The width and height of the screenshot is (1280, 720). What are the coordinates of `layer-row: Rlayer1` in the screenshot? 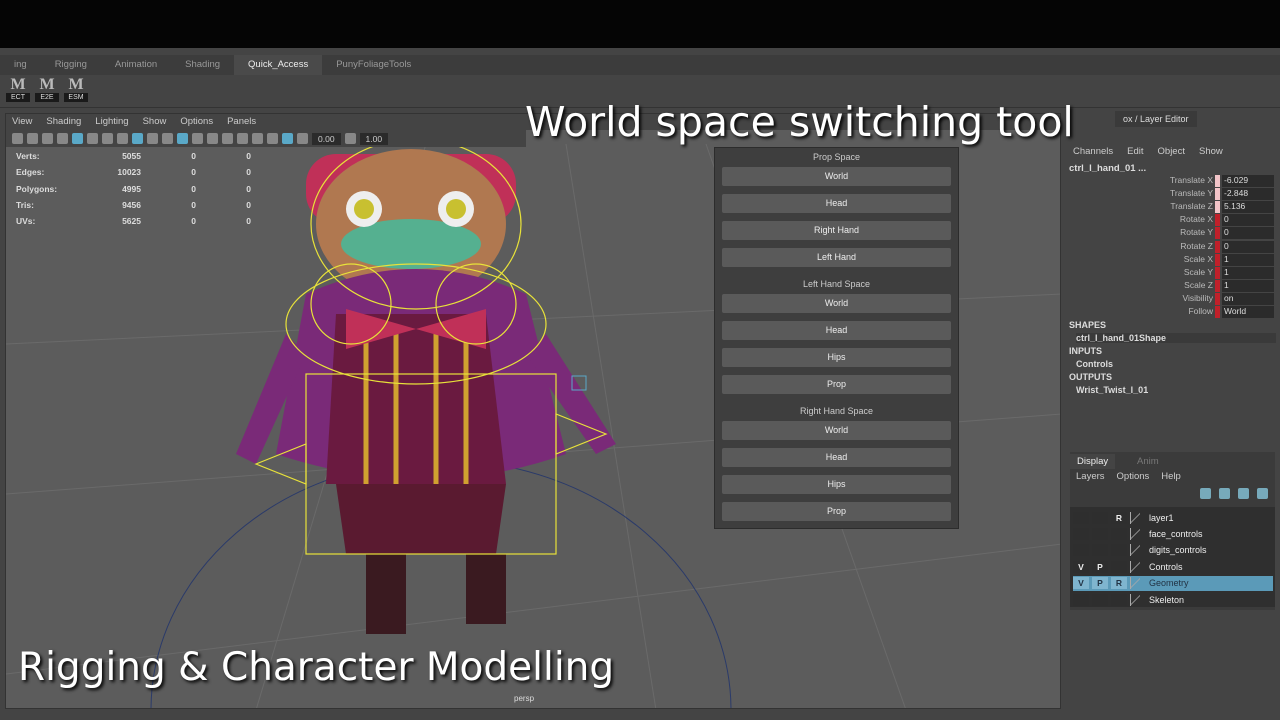 It's located at (1173, 517).